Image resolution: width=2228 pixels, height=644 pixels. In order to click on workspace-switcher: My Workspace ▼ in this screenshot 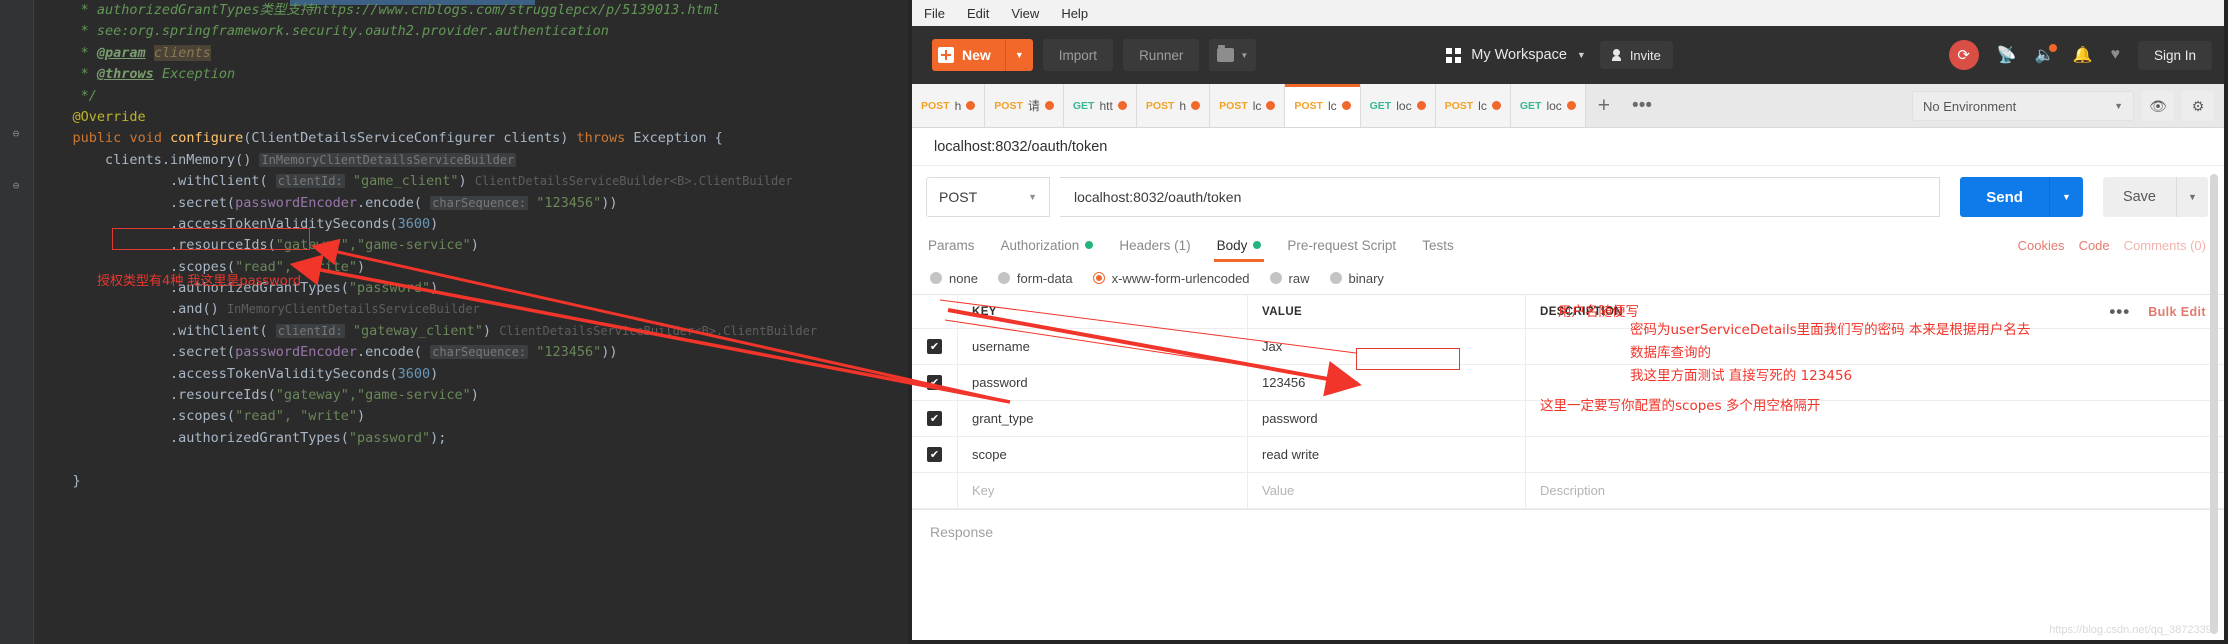, I will do `click(1516, 55)`.